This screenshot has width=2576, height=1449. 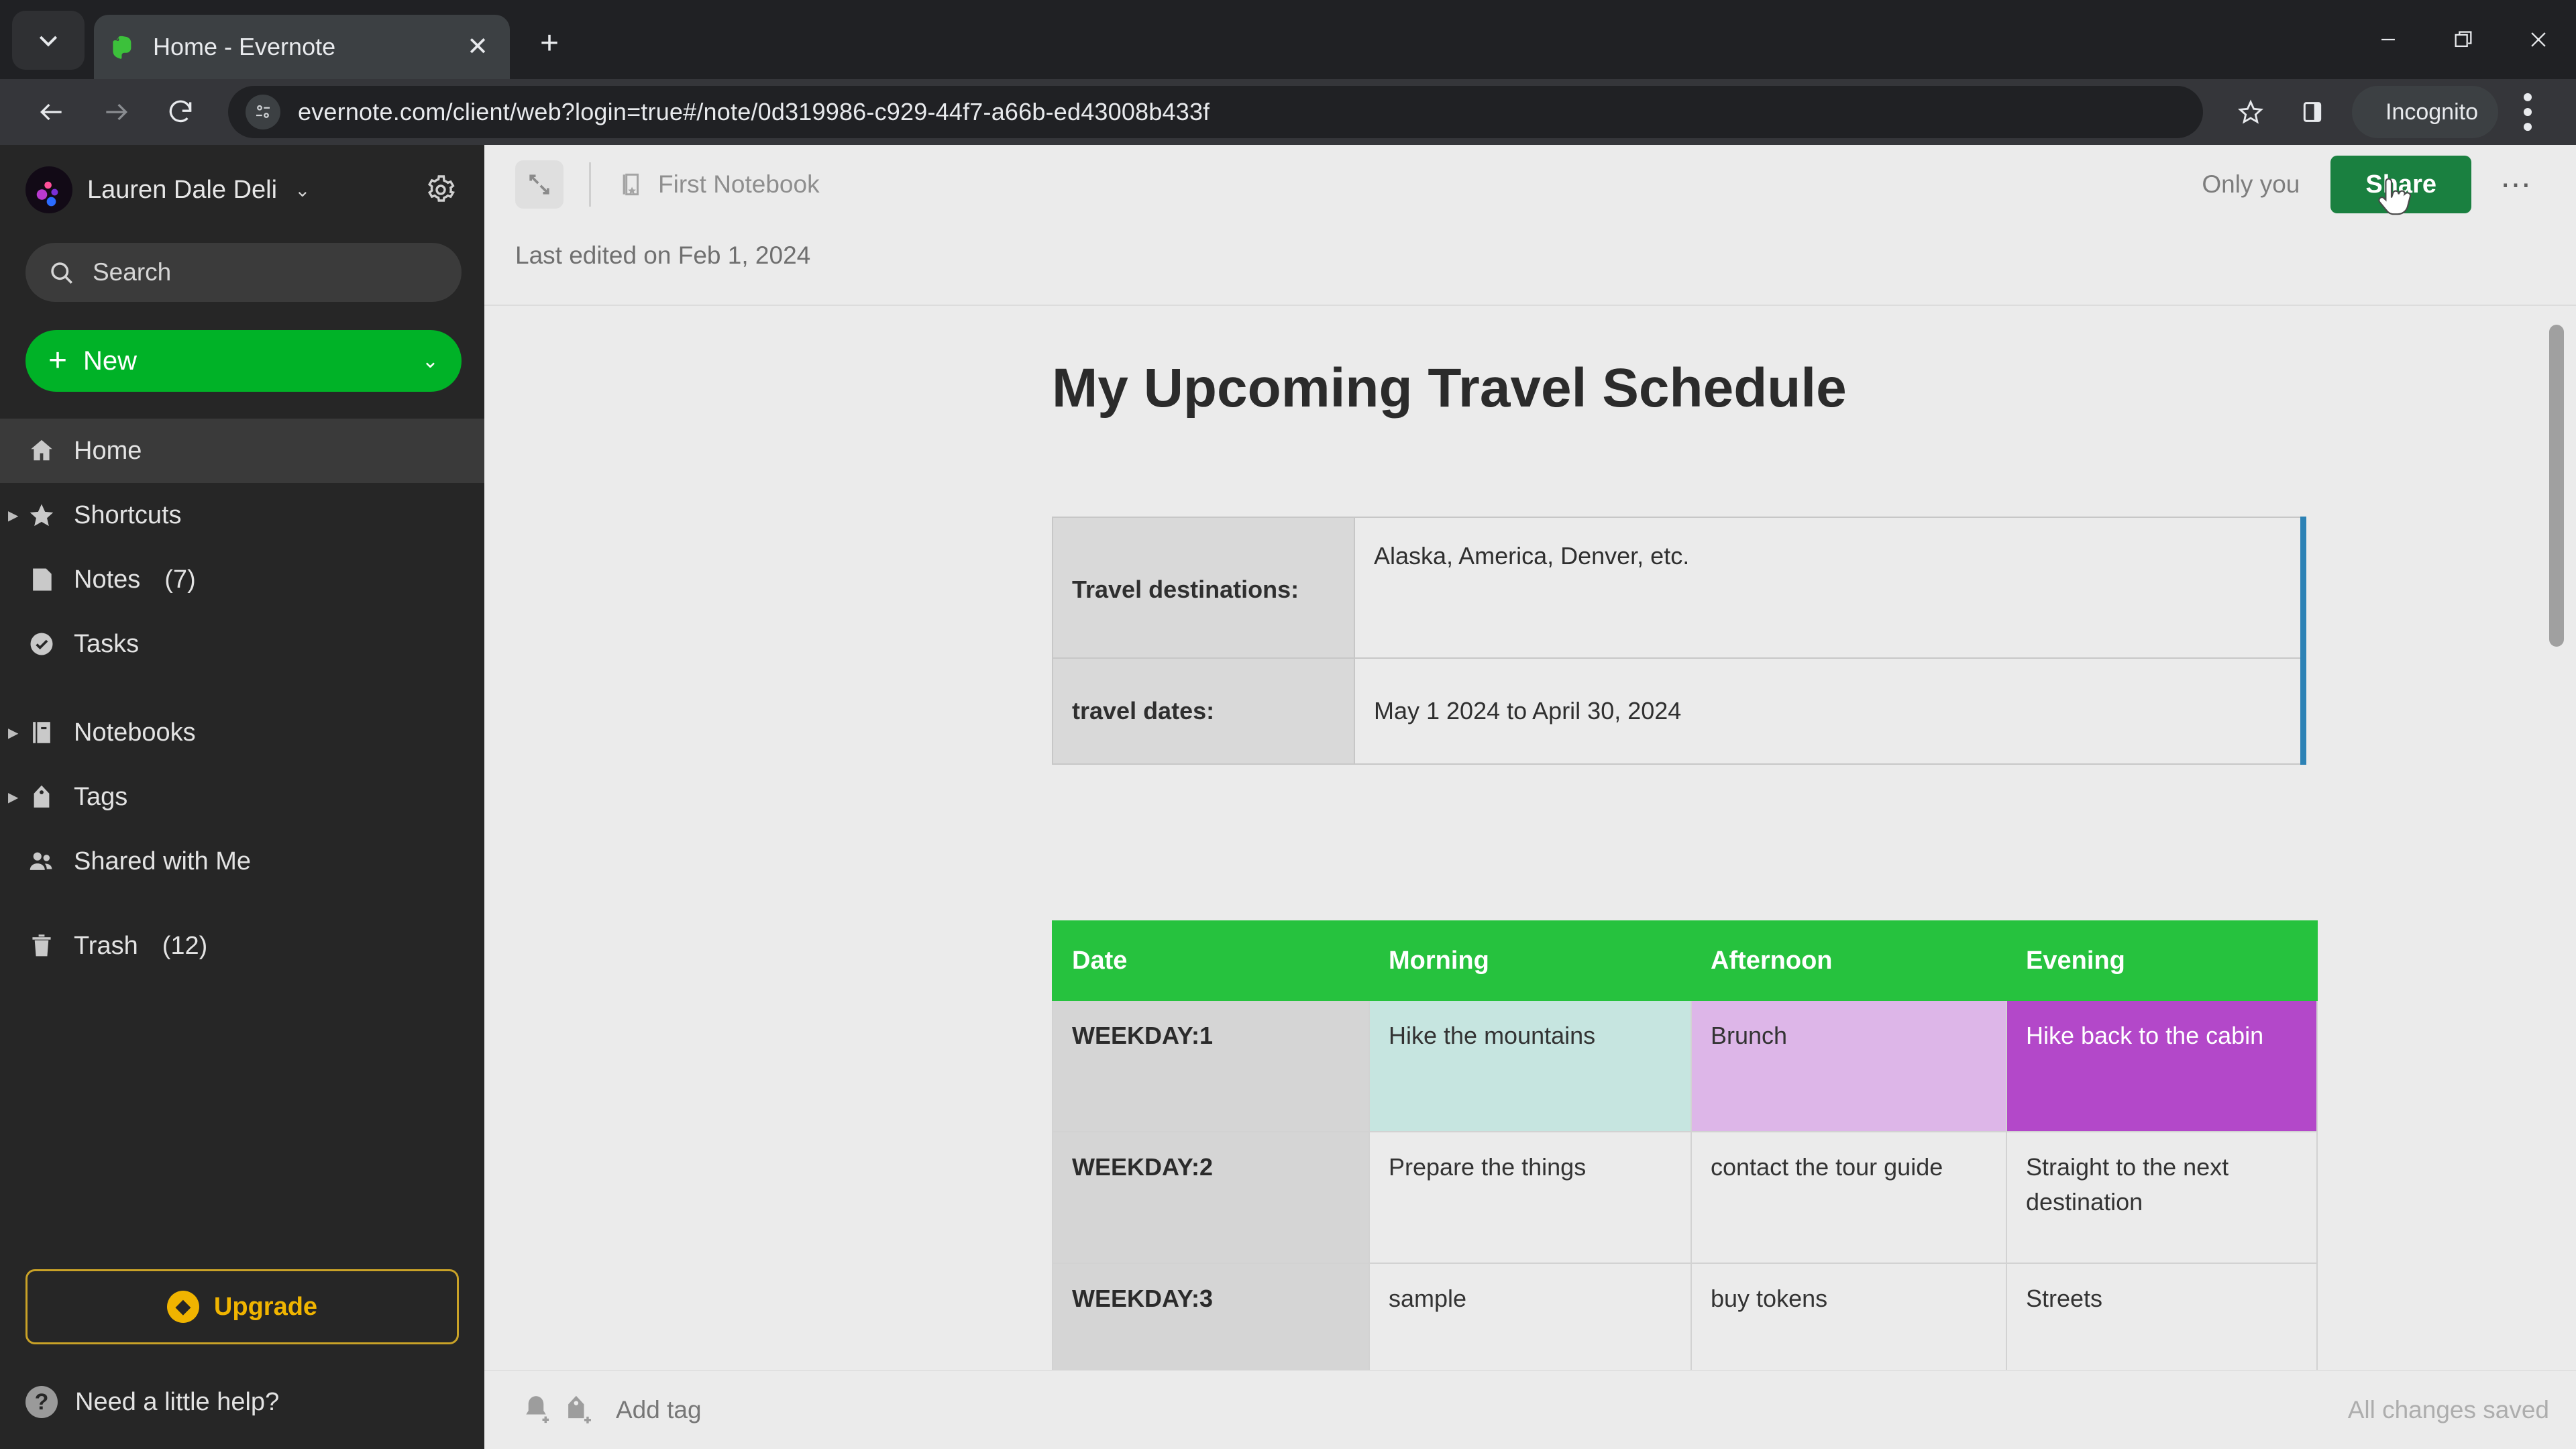 What do you see at coordinates (1829, 588) in the screenshot?
I see `info-value: Alaska, America, Denver, etc.` at bounding box center [1829, 588].